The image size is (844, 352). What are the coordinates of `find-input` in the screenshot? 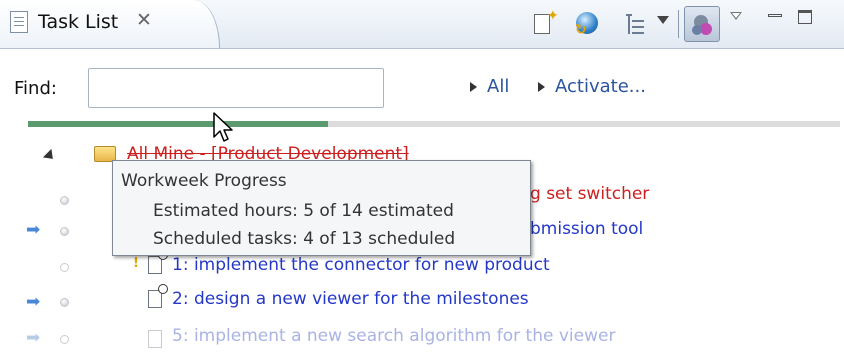 It's located at (236, 88).